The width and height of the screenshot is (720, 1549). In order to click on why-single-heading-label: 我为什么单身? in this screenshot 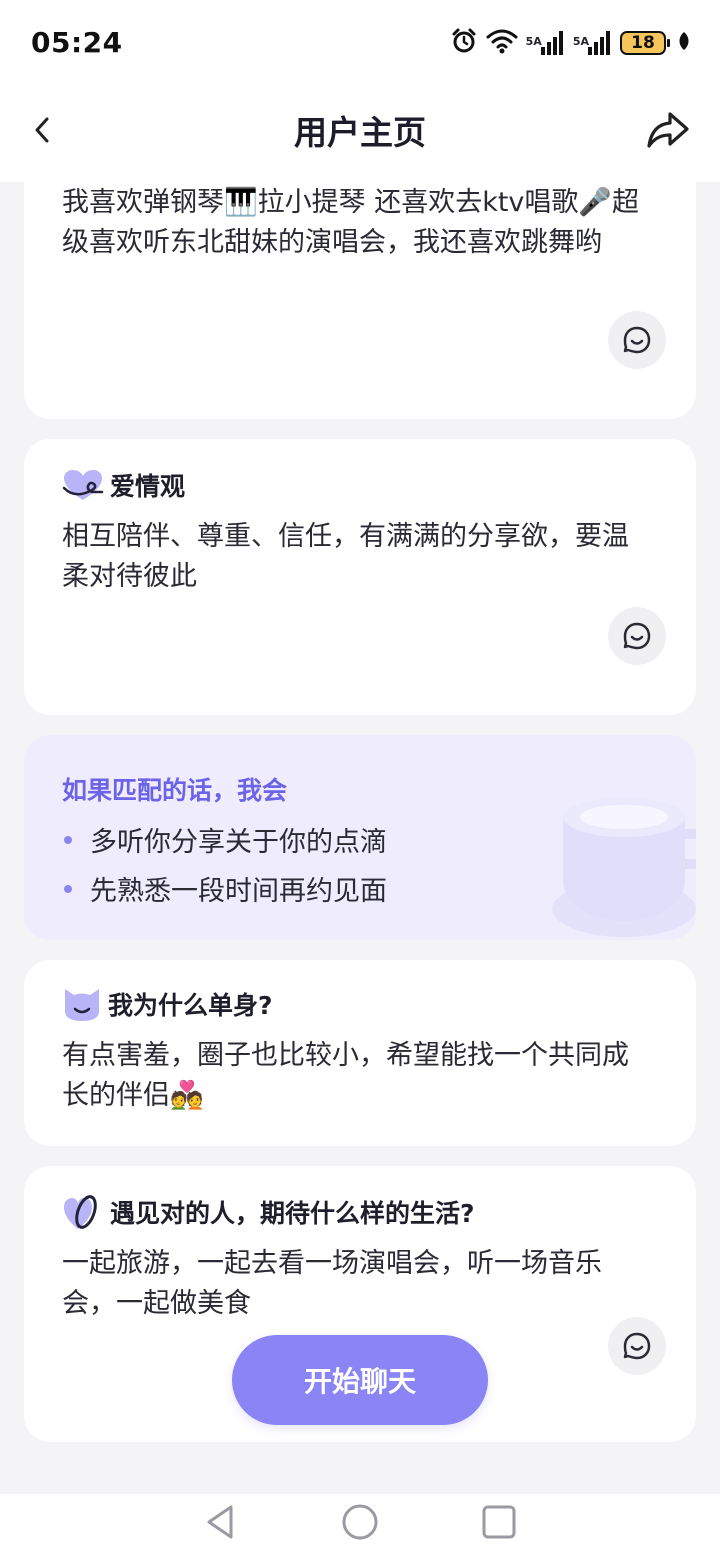, I will do `click(190, 1005)`.